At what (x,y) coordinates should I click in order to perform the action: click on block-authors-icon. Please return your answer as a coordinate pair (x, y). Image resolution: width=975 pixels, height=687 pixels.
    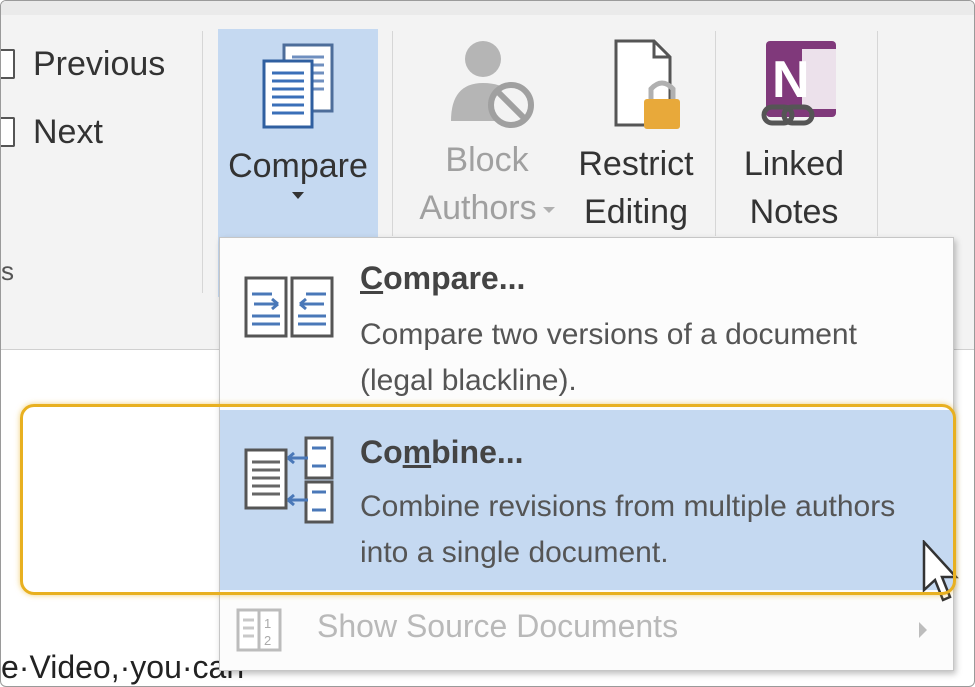
    Looking at the image, I should click on (492, 84).